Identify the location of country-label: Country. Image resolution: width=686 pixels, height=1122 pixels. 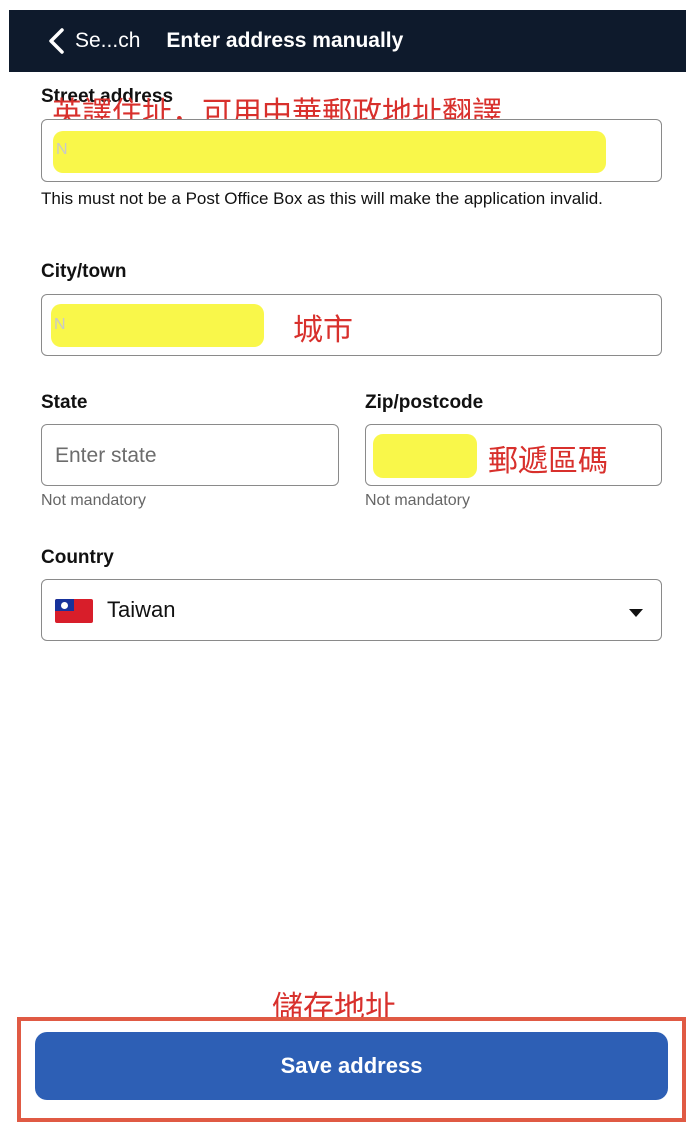
(77, 557).